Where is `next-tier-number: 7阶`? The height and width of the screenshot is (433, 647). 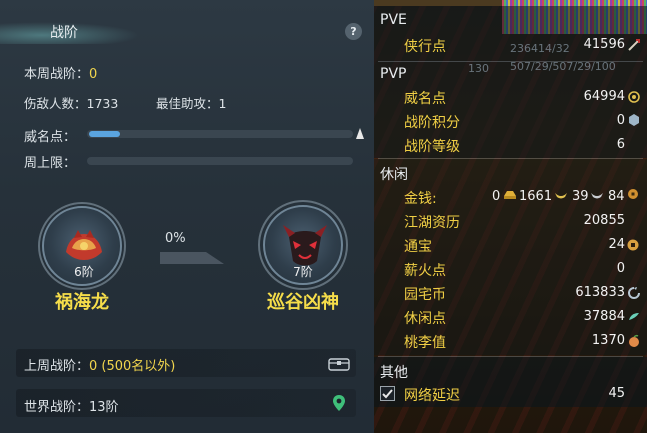 next-tier-number: 7阶 is located at coordinates (303, 272).